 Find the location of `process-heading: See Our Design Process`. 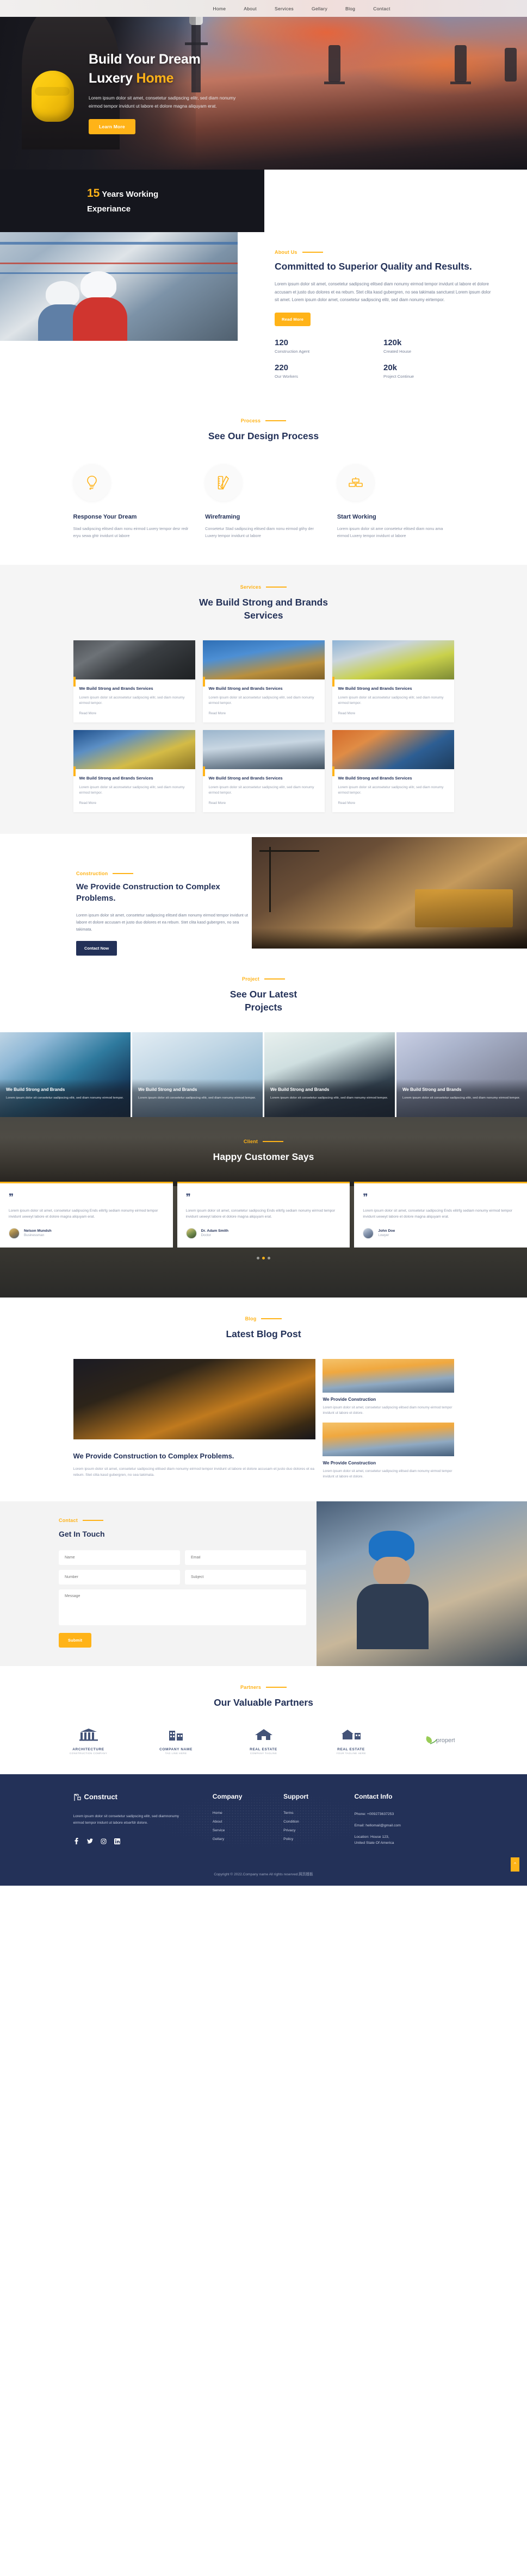

process-heading: See Our Design Process is located at coordinates (263, 435).